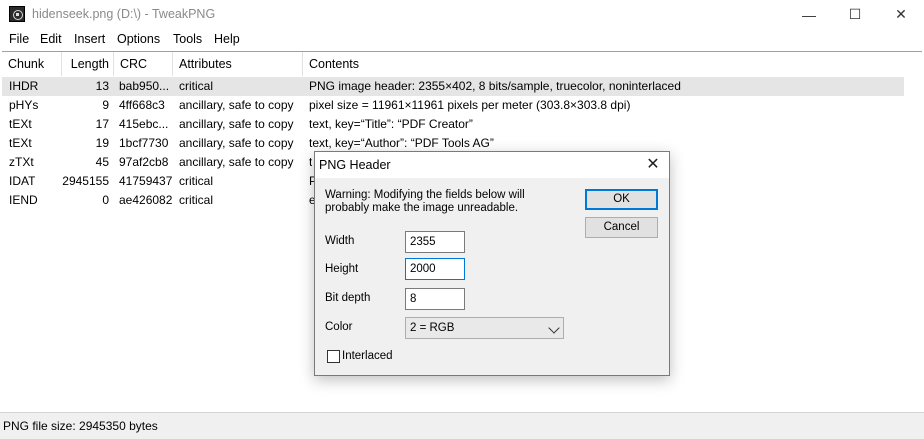 This screenshot has height=439, width=924. Describe the element at coordinates (462, 425) in the screenshot. I see `status-bar: PNG file size: 2945350 bytes` at that location.